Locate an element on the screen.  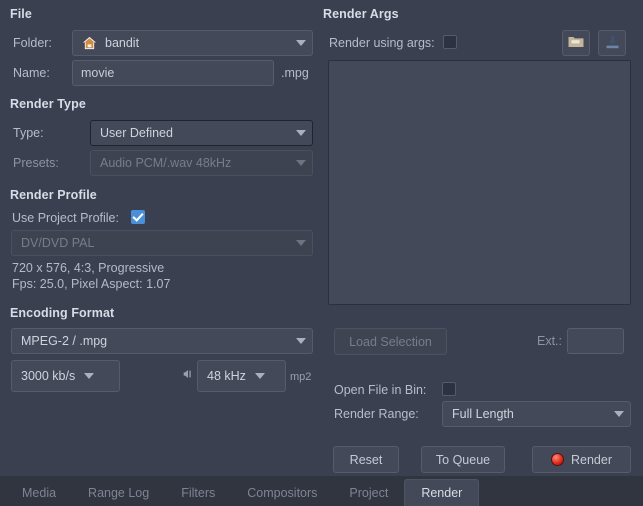
encoding-format-section-title: Encoding Format is located at coordinates (62, 313).